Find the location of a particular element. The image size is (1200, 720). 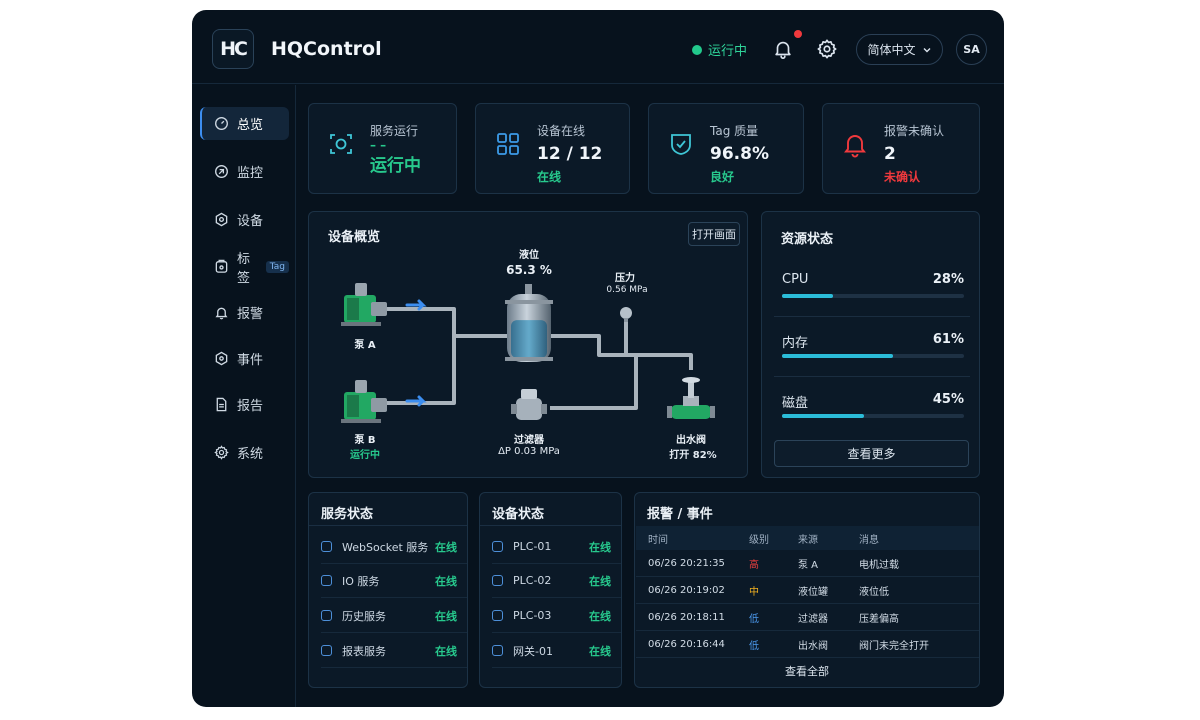

service-name: IO 服务 is located at coordinates (361, 581).